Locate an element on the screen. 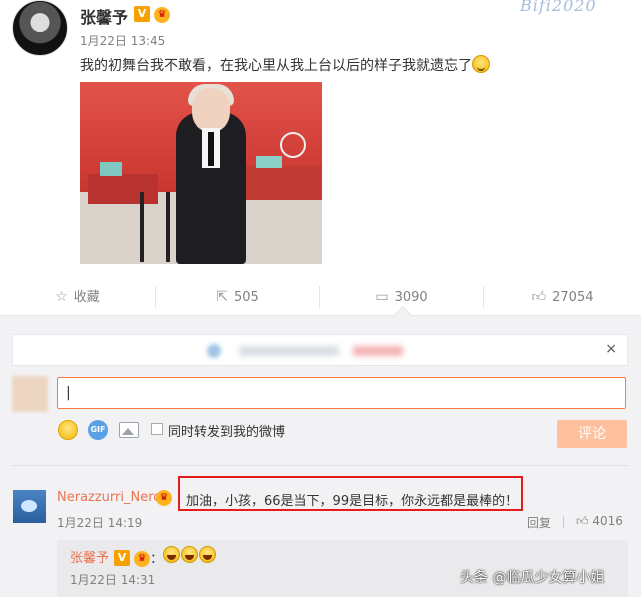 This screenshot has height=597, width=641. image-icon is located at coordinates (129, 430).